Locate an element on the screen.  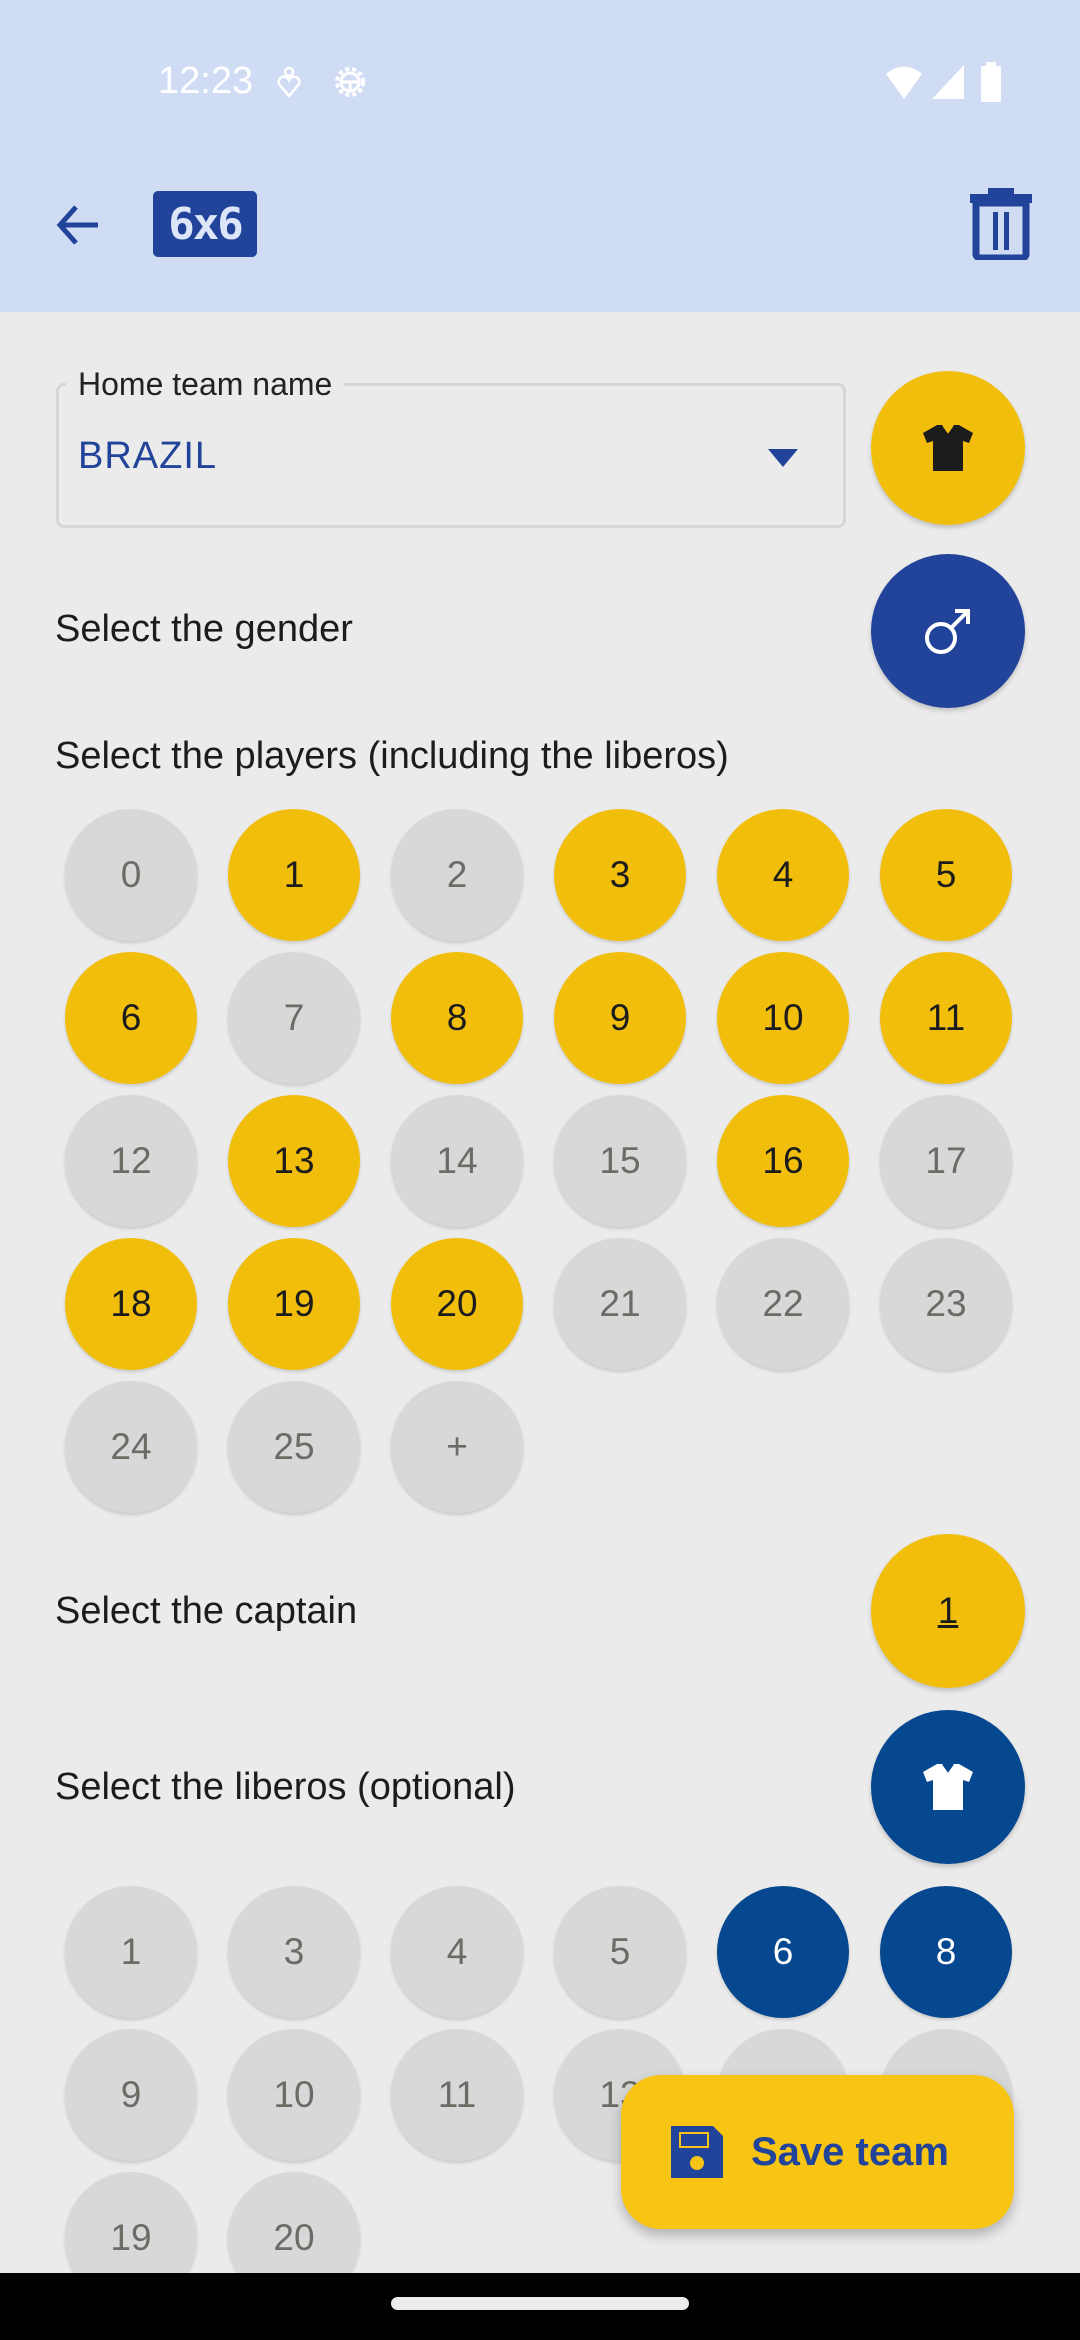
player-chip: 9 is located at coordinates (620, 1018).